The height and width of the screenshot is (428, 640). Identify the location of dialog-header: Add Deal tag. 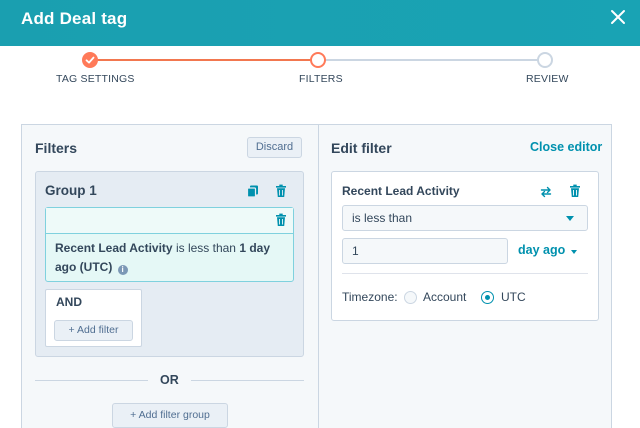
(320, 23).